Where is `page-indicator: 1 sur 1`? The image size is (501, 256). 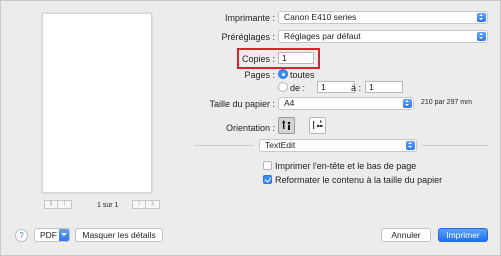 page-indicator: 1 sur 1 is located at coordinates (108, 205).